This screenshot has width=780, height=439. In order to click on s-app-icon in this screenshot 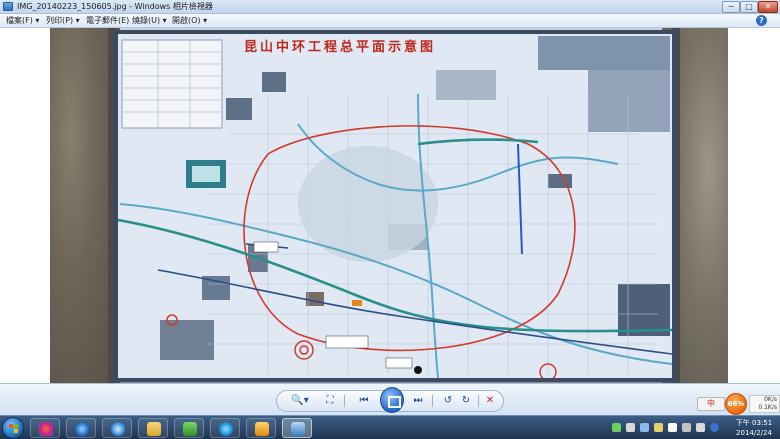, I will do `click(118, 429)`.